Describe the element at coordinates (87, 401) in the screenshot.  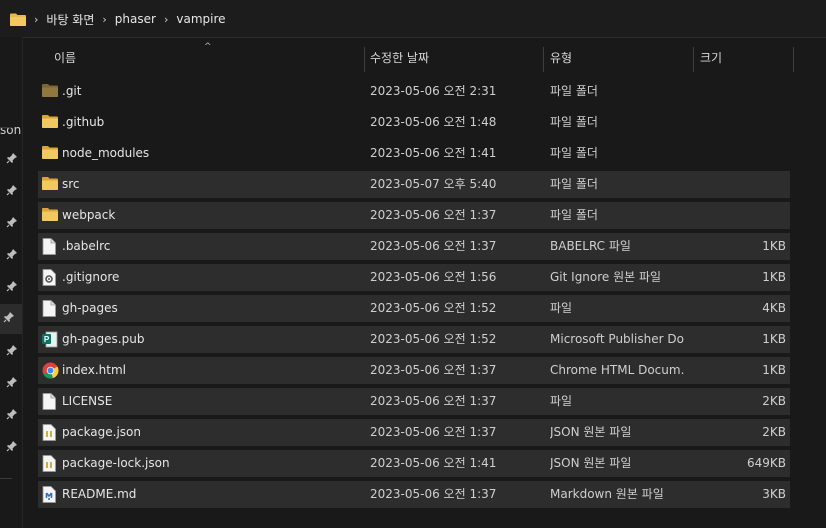
I see `file-name: LICENSE` at that location.